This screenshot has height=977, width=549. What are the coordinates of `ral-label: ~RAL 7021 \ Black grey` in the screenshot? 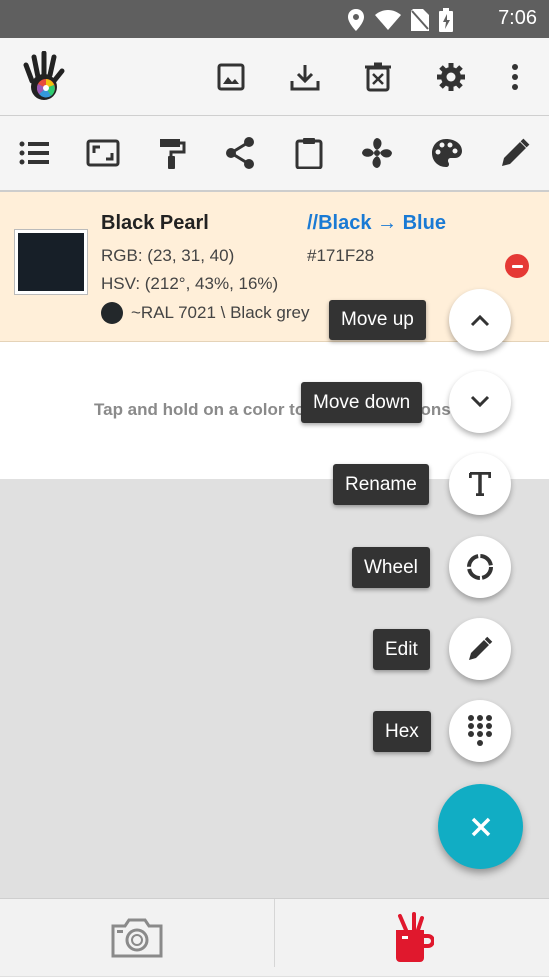 It's located at (220, 312).